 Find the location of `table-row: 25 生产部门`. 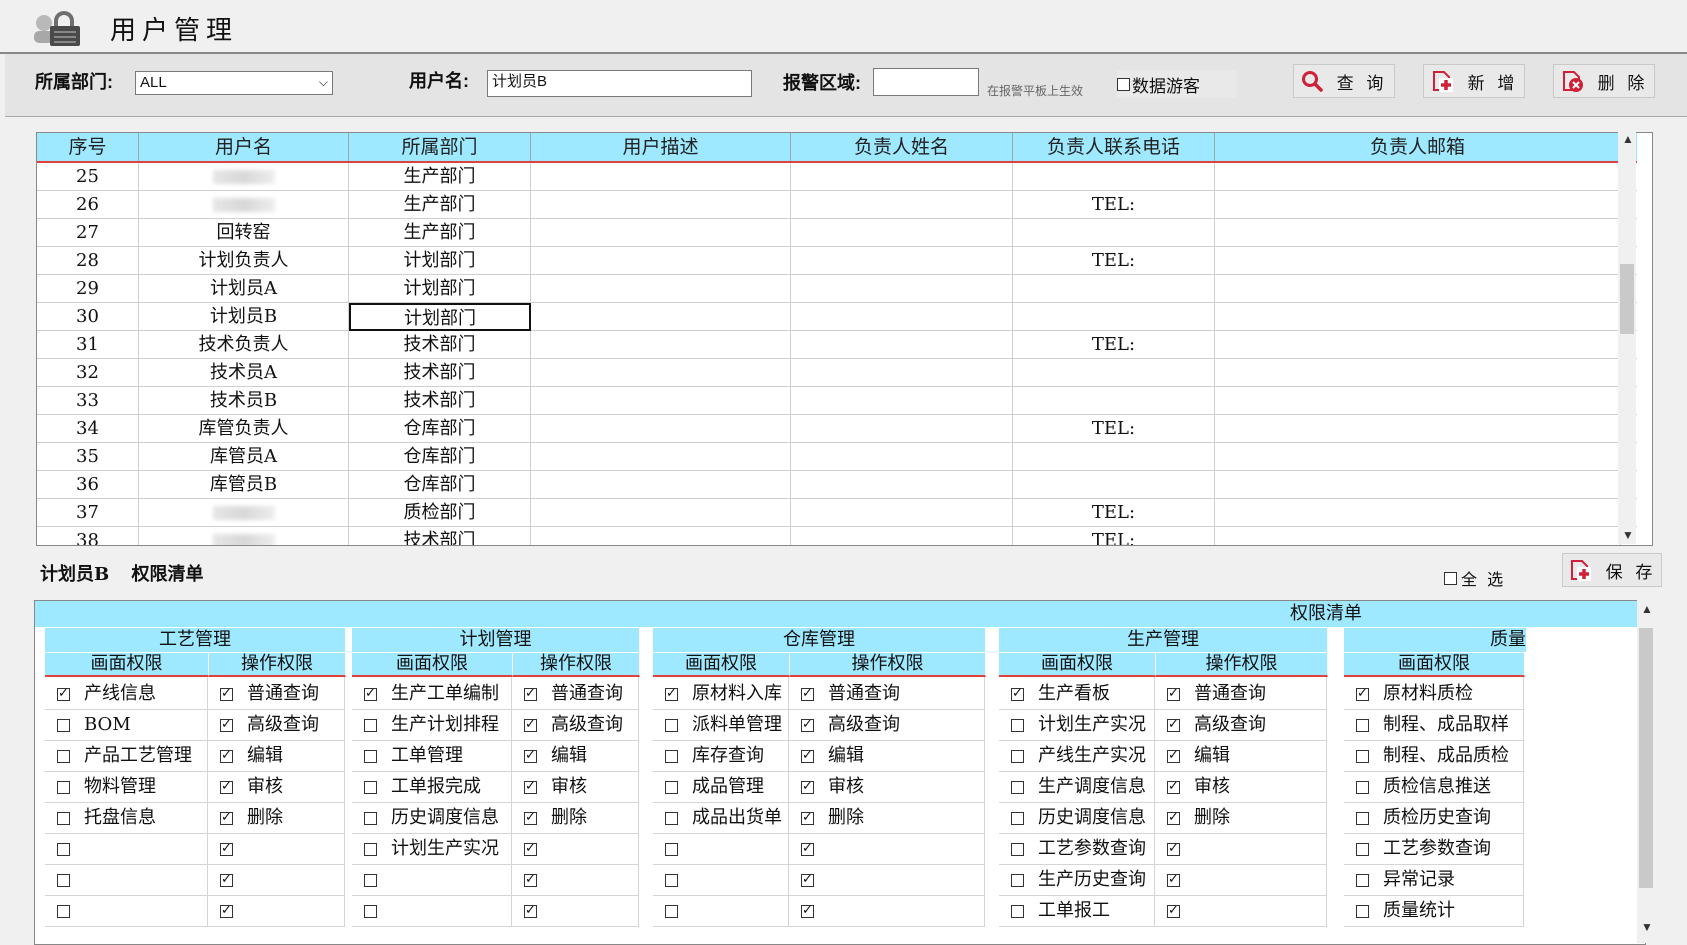

table-row: 25 生产部门 is located at coordinates (837, 177).